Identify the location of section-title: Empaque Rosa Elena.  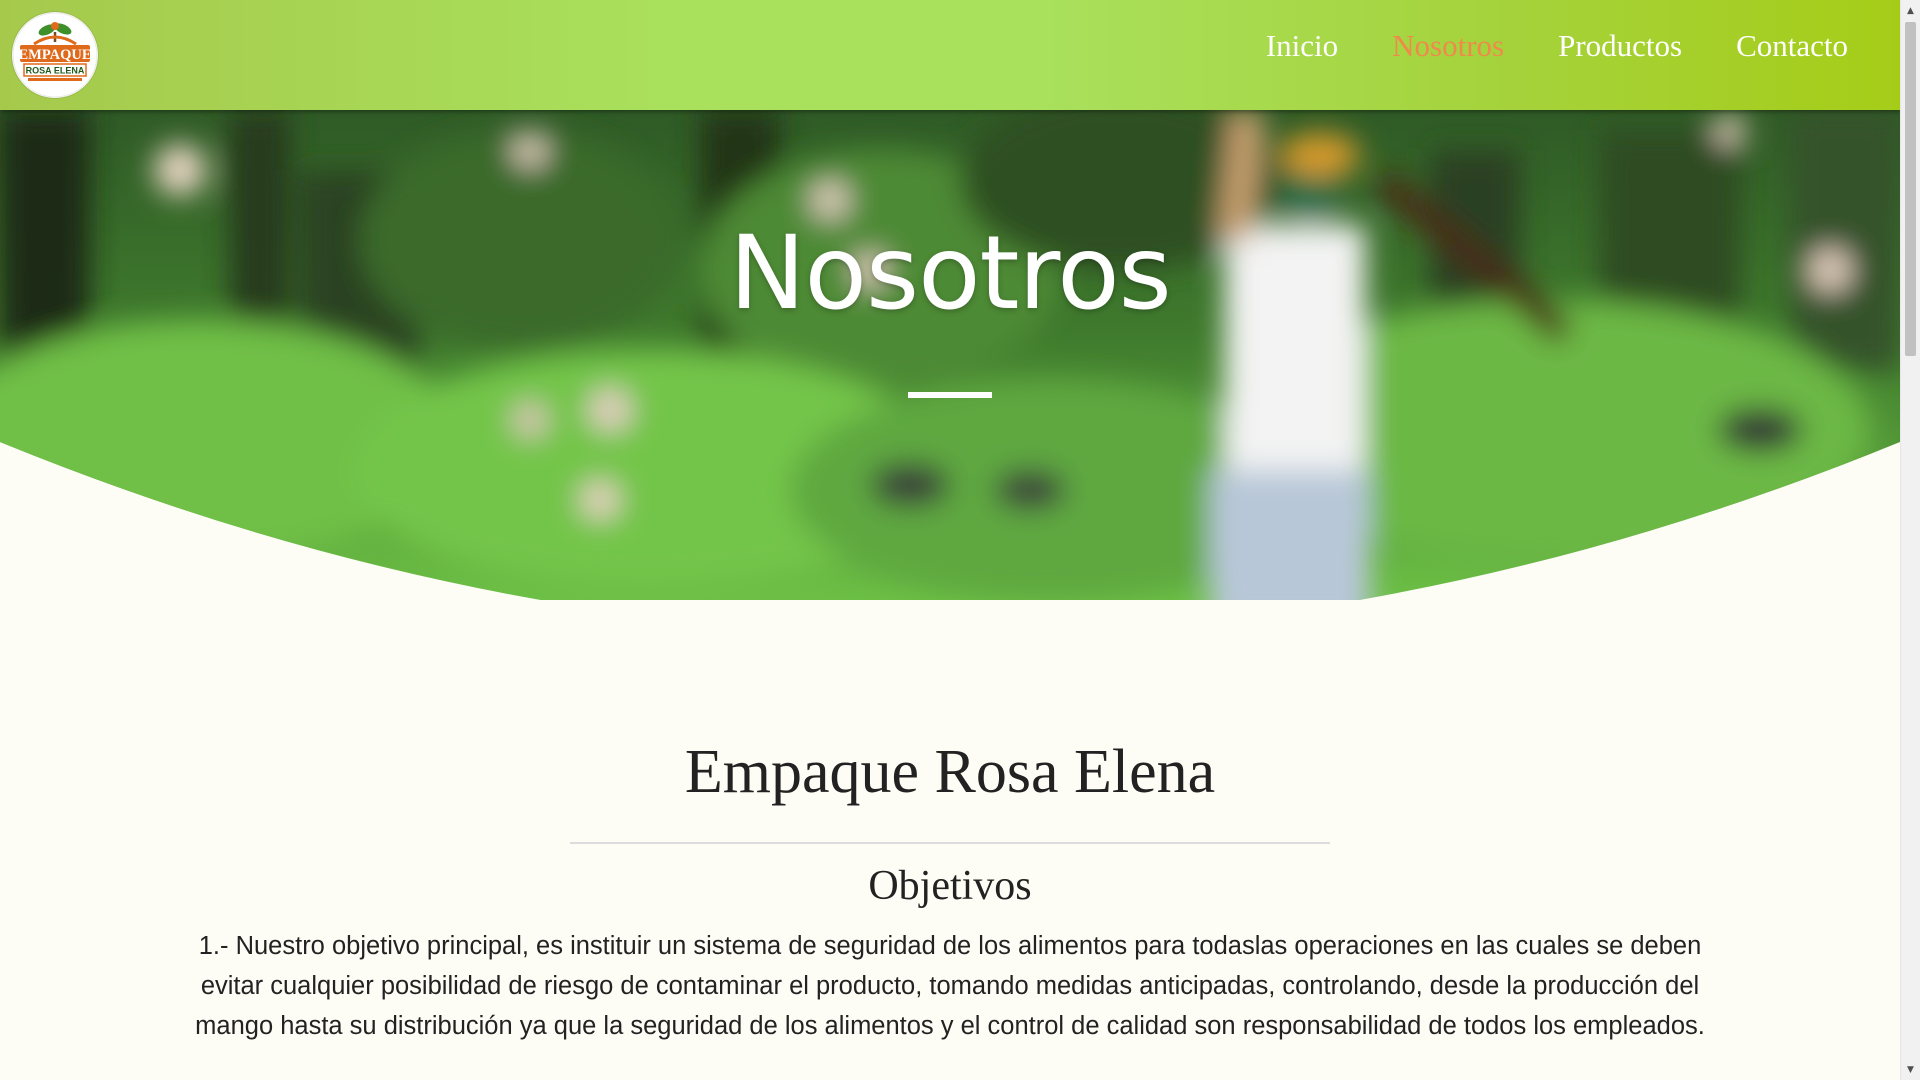
(950, 772).